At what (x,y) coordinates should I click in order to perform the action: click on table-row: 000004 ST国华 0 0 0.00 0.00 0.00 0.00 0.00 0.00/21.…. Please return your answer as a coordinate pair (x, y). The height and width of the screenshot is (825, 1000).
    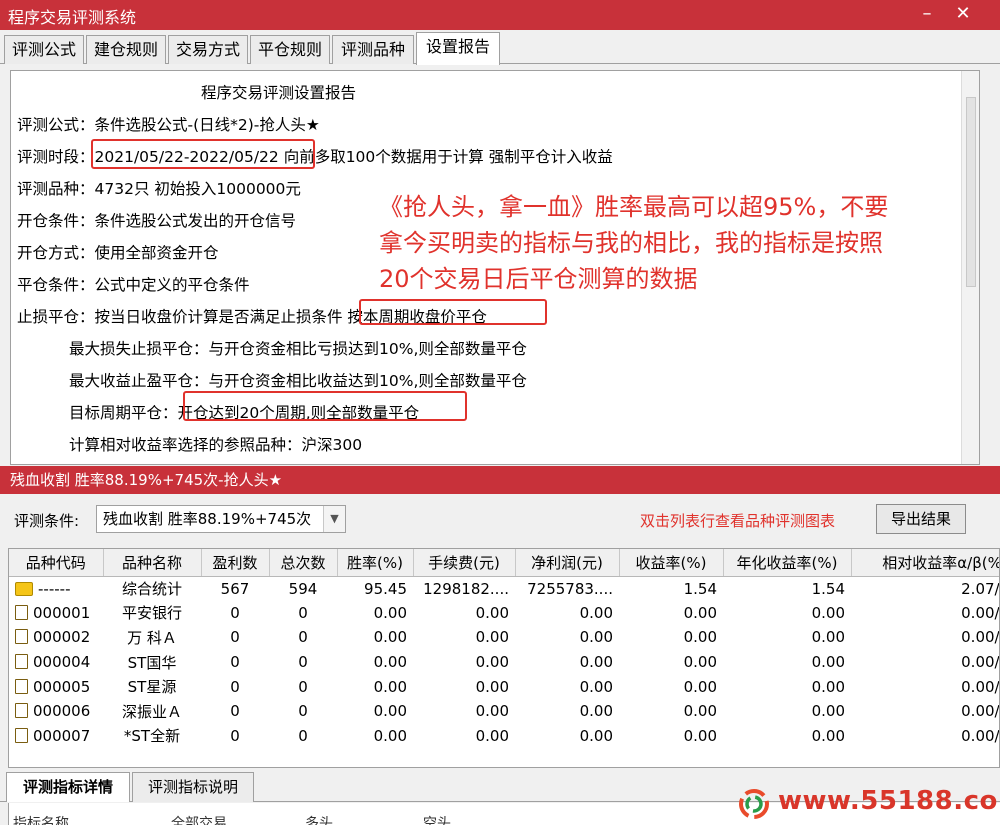
    Looking at the image, I should click on (504, 662).